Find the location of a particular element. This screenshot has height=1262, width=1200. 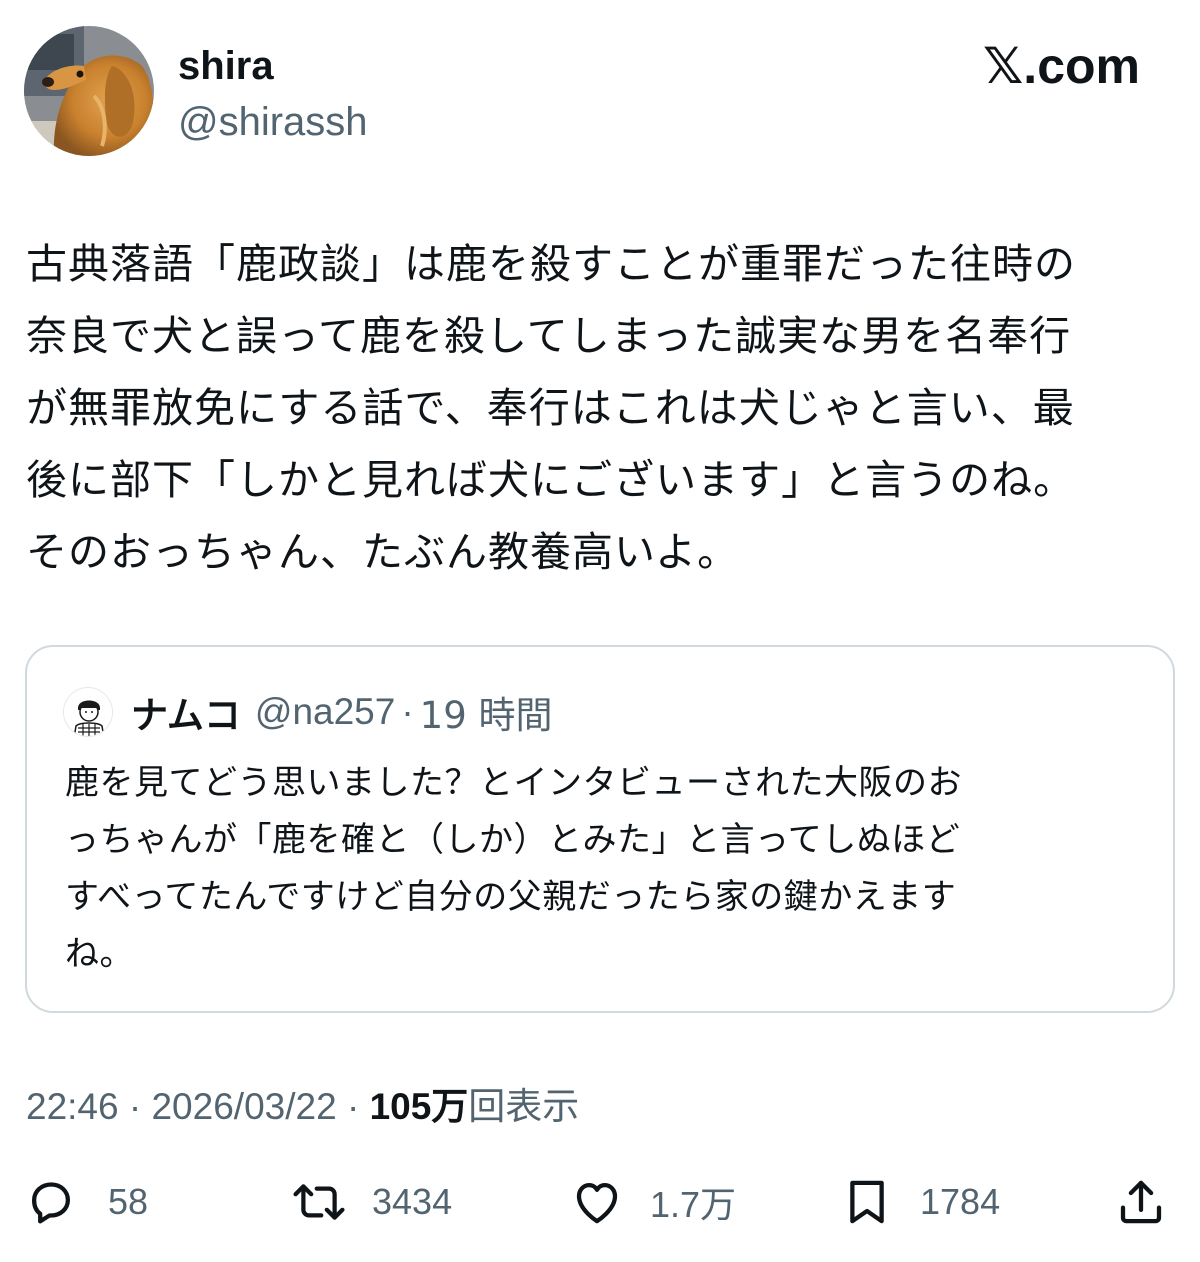

tweet-line: 後に部下「しかと見れば犬にございます」と言うのね。 is located at coordinates (551, 480).